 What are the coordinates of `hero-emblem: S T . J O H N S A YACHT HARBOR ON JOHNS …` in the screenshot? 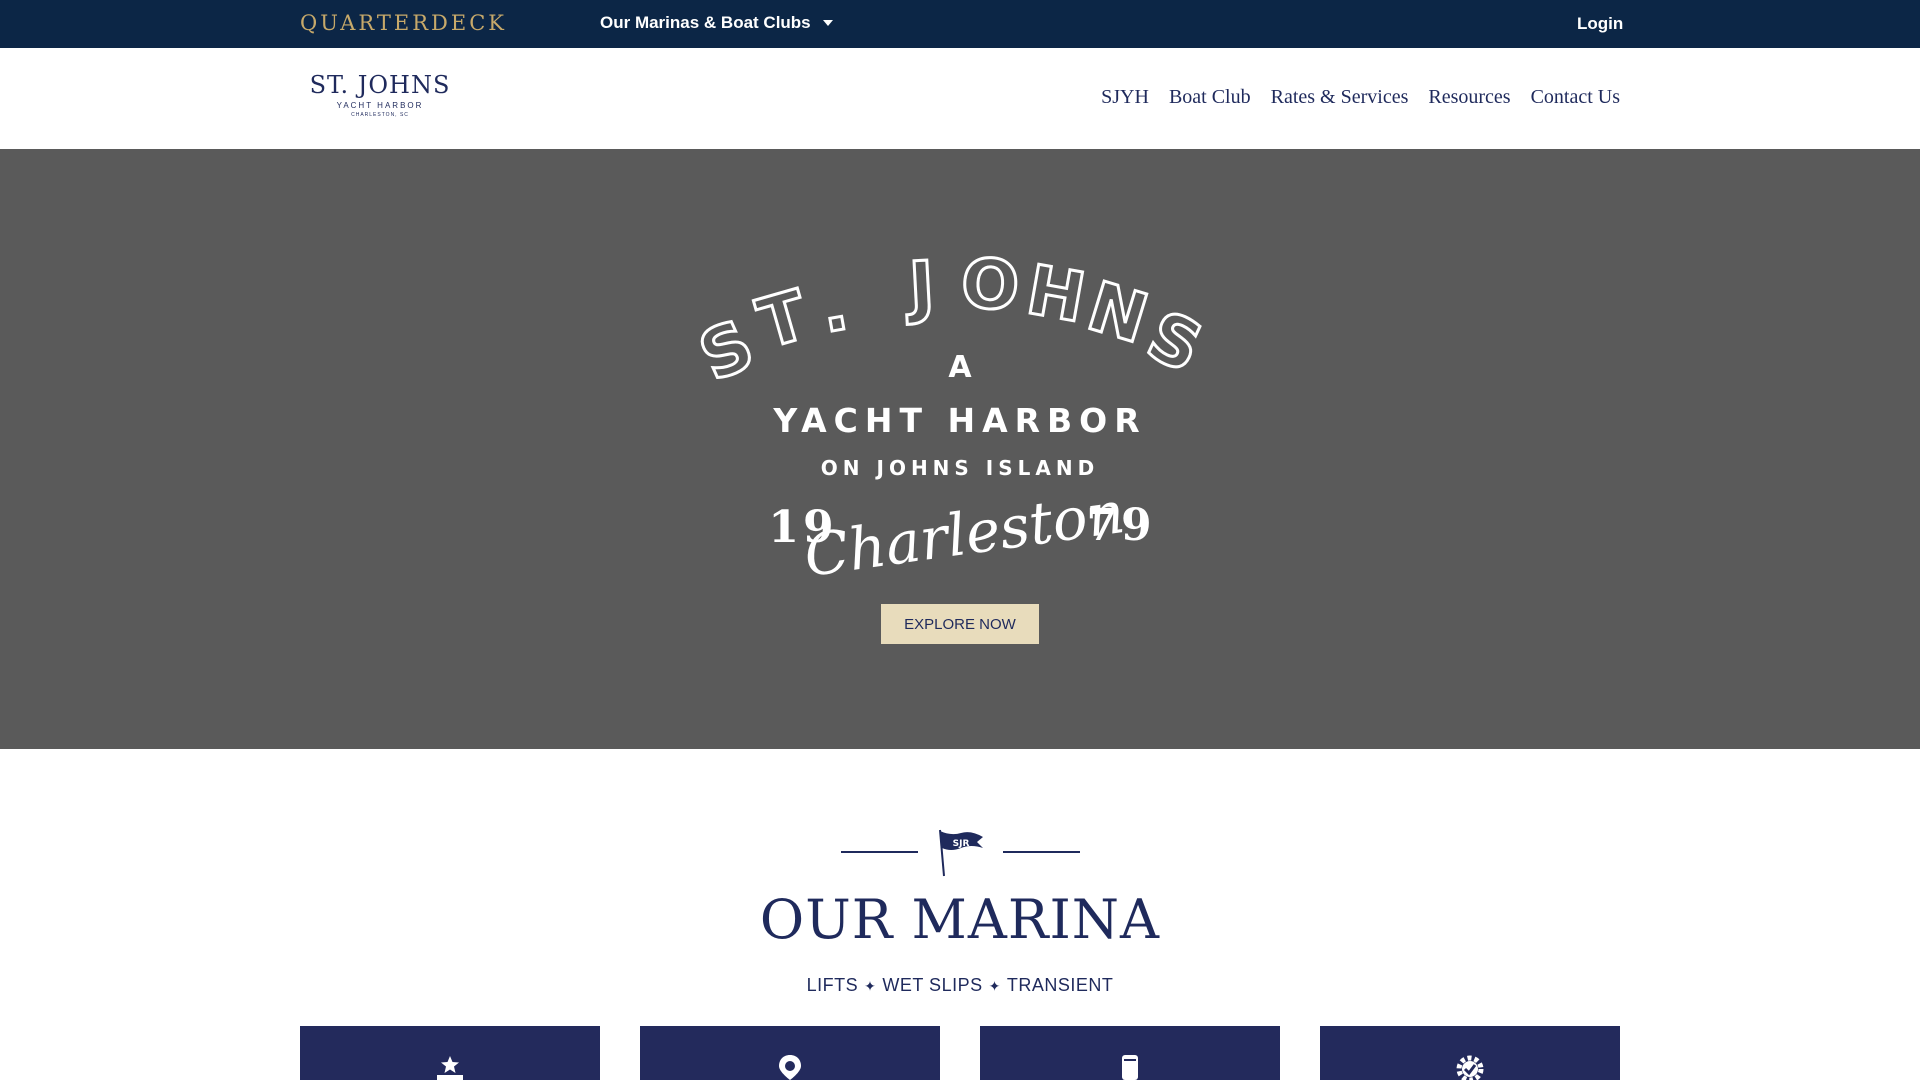 It's located at (951, 416).